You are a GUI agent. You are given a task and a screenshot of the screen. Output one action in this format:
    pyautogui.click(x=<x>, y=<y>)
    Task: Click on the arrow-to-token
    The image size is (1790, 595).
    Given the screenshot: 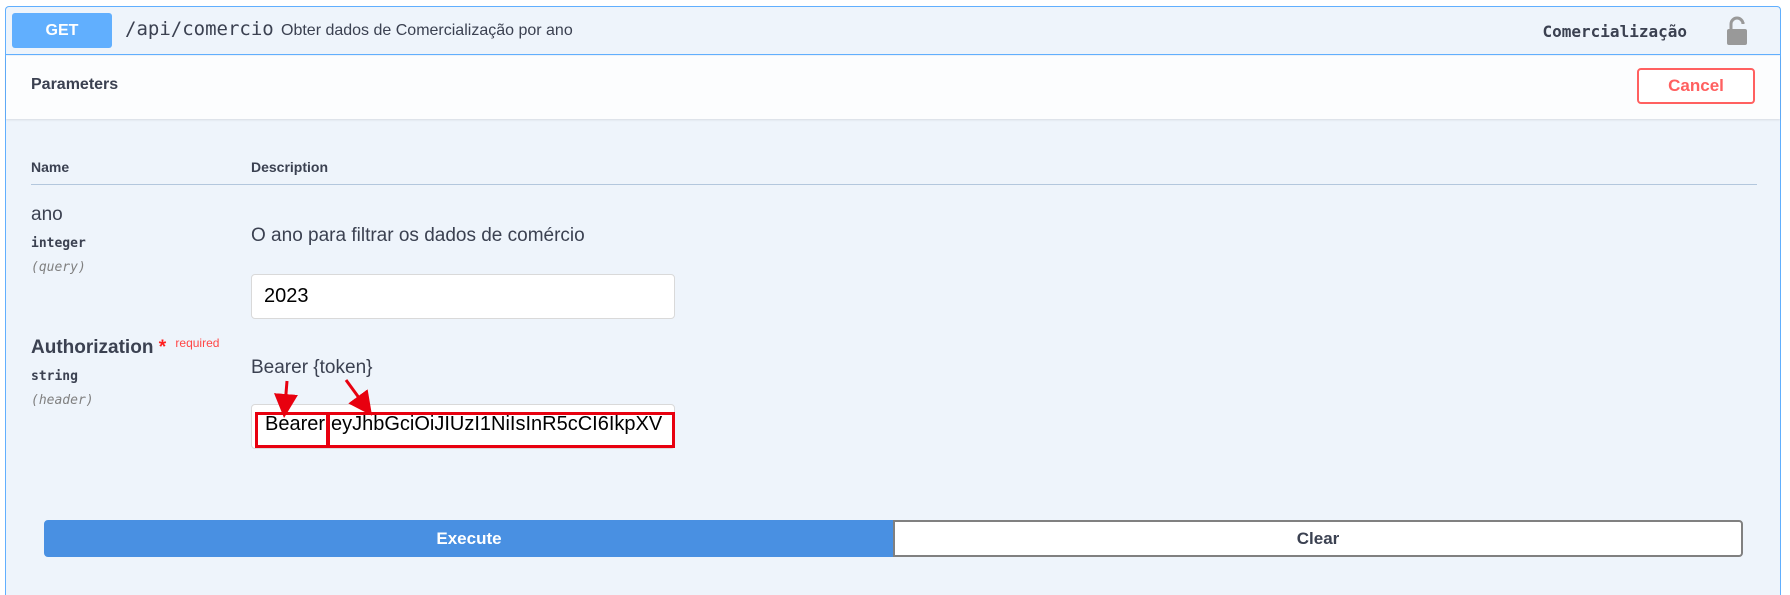 What is the action you would take?
    pyautogui.click(x=358, y=397)
    